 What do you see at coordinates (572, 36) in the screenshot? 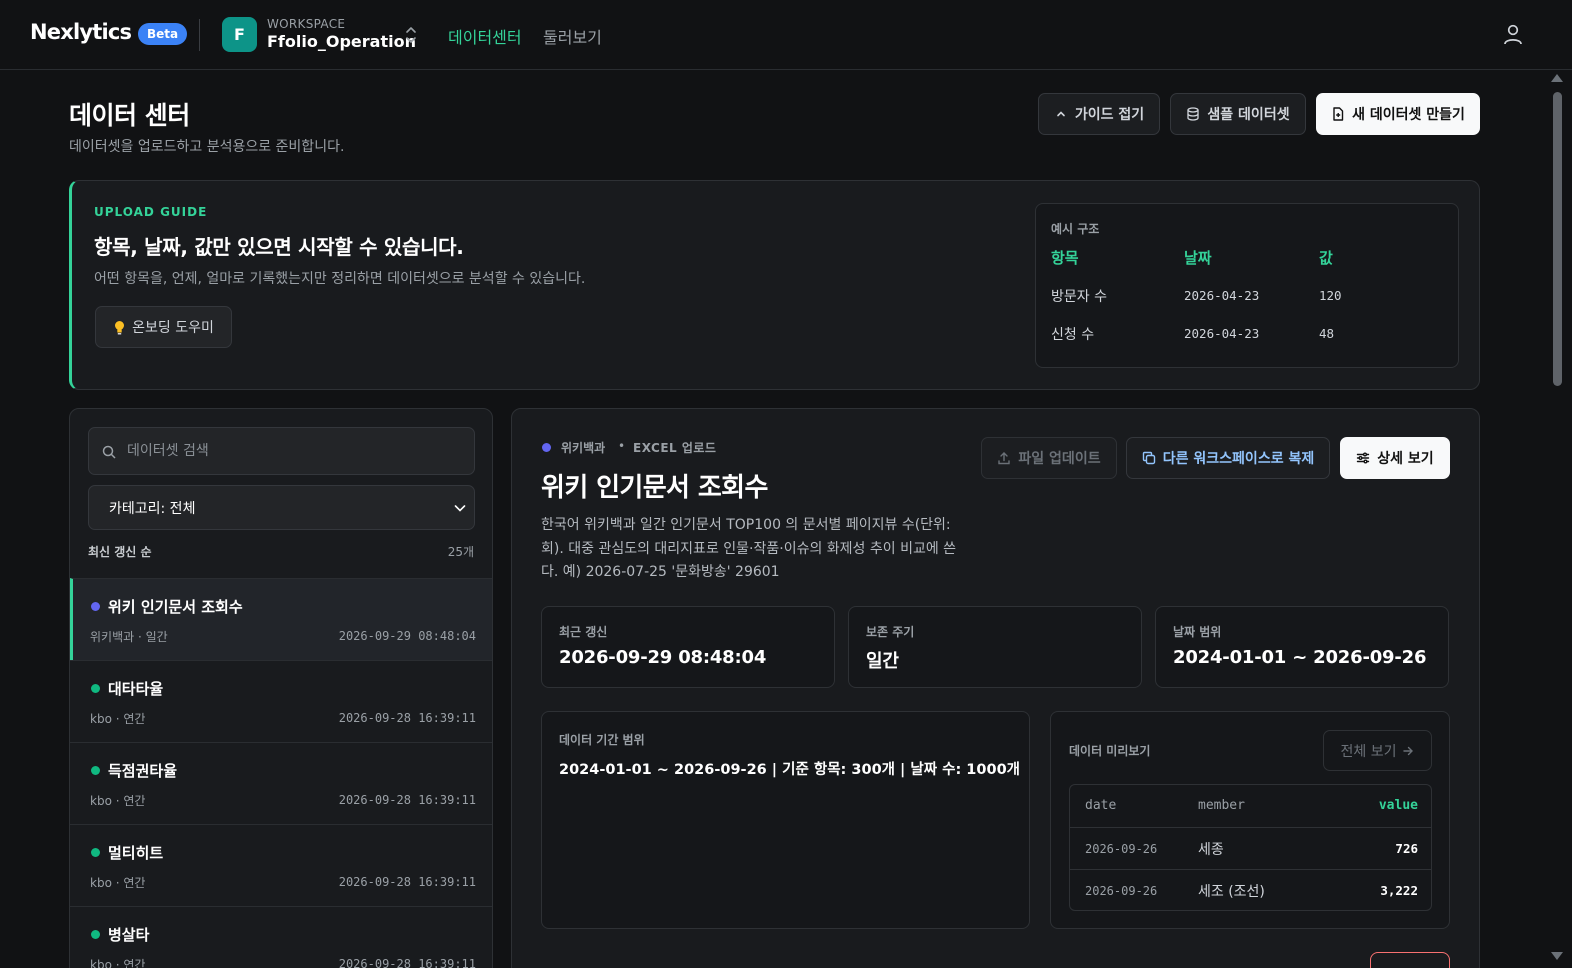
I see `nav-browse: 둘러보기` at bounding box center [572, 36].